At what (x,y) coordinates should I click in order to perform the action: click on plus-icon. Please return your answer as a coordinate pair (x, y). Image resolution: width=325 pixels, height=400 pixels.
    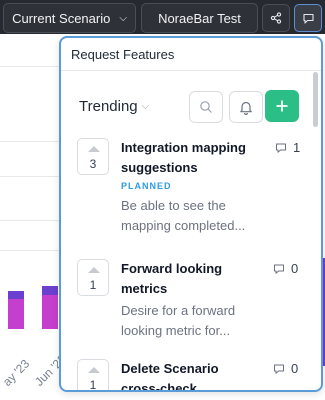
    Looking at the image, I should click on (282, 106).